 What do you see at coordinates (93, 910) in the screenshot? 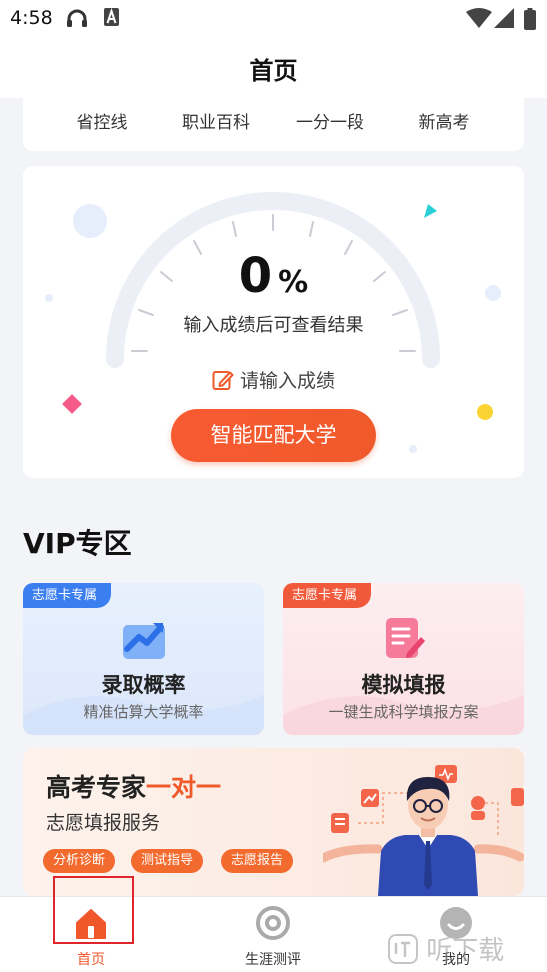
I see `home-tab-highlight` at bounding box center [93, 910].